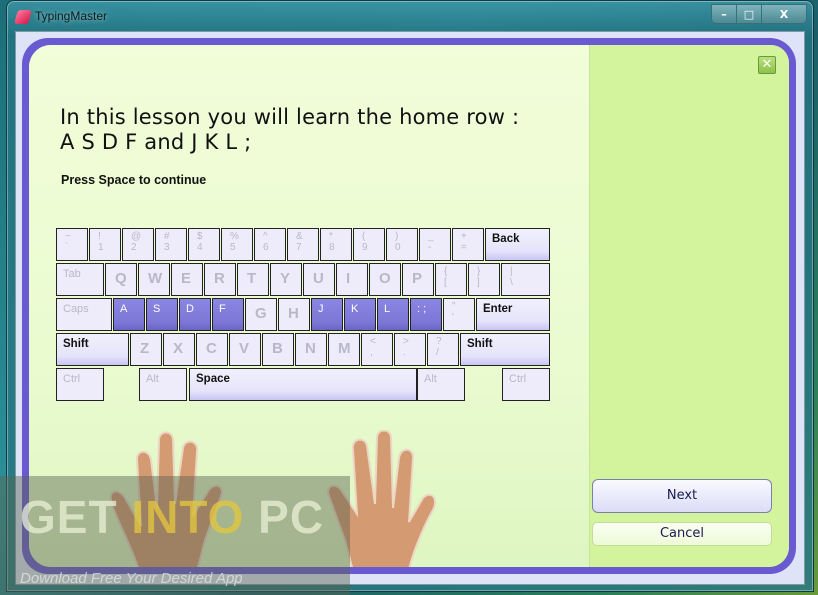 The width and height of the screenshot is (818, 595). What do you see at coordinates (454, 312) in the screenshot?
I see `key-label: " '` at bounding box center [454, 312].